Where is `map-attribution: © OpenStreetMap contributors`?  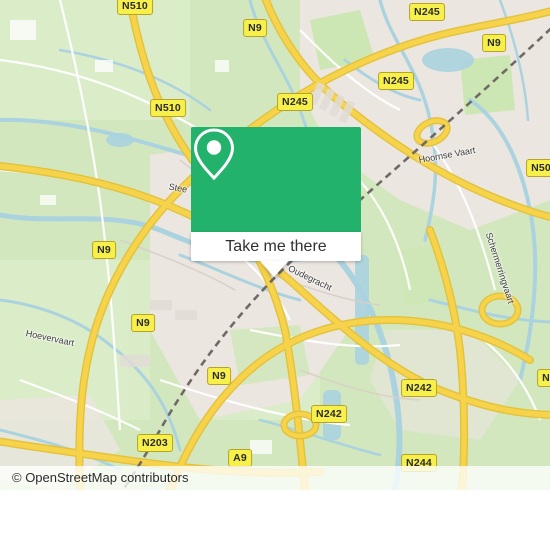 map-attribution: © OpenStreetMap contributors is located at coordinates (275, 478).